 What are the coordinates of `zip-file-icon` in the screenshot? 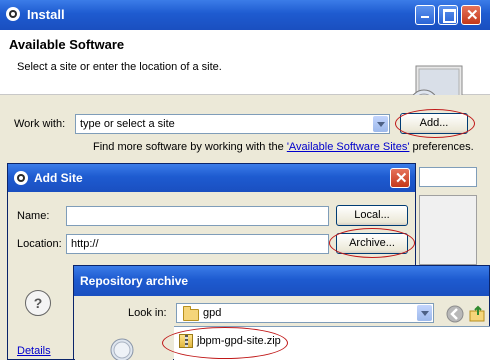 It's located at (186, 341).